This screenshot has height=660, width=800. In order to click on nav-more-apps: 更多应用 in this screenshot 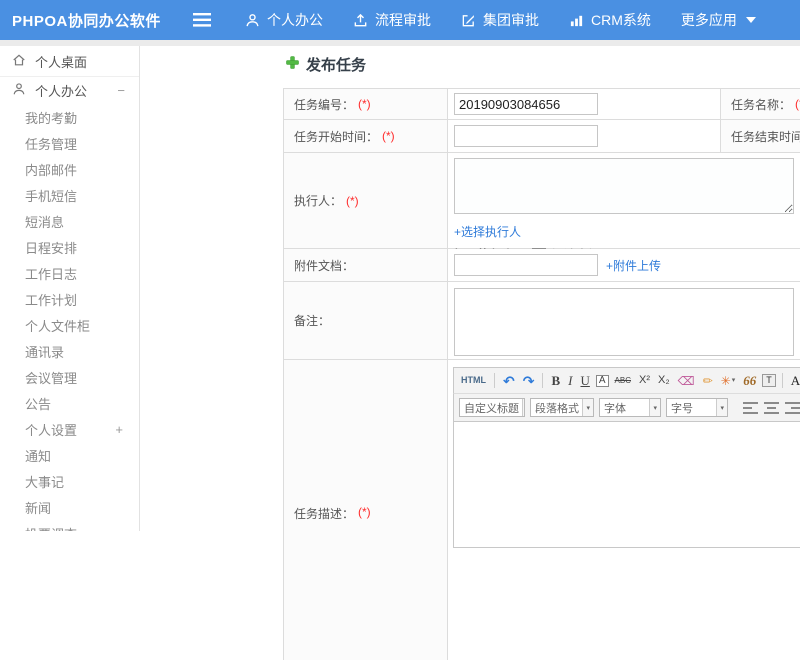, I will do `click(718, 20)`.